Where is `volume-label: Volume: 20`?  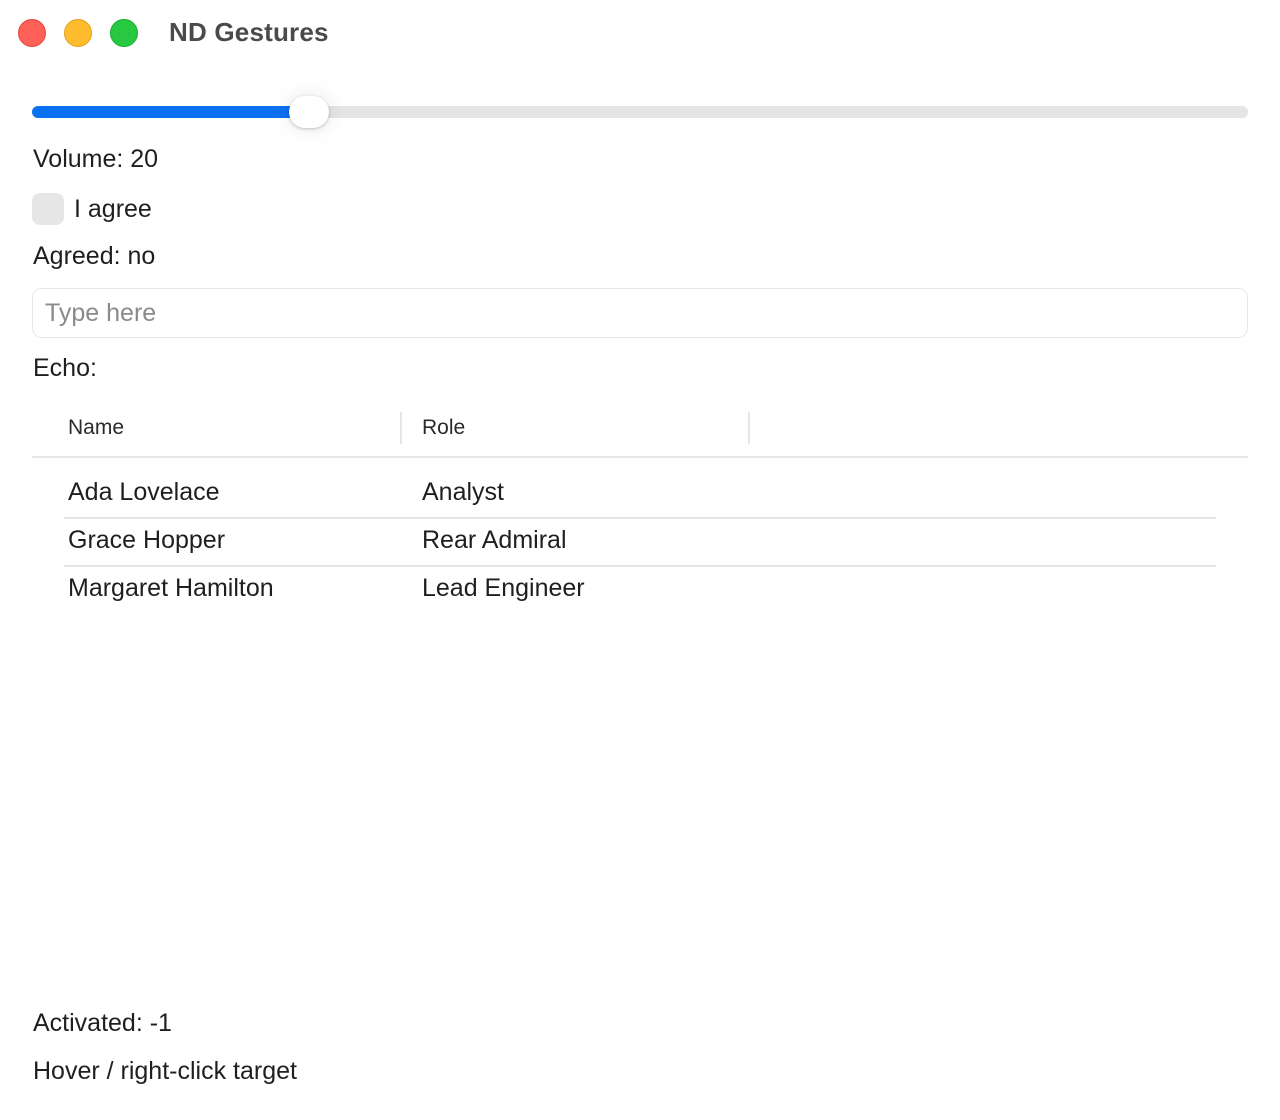
volume-label: Volume: 20 is located at coordinates (96, 159).